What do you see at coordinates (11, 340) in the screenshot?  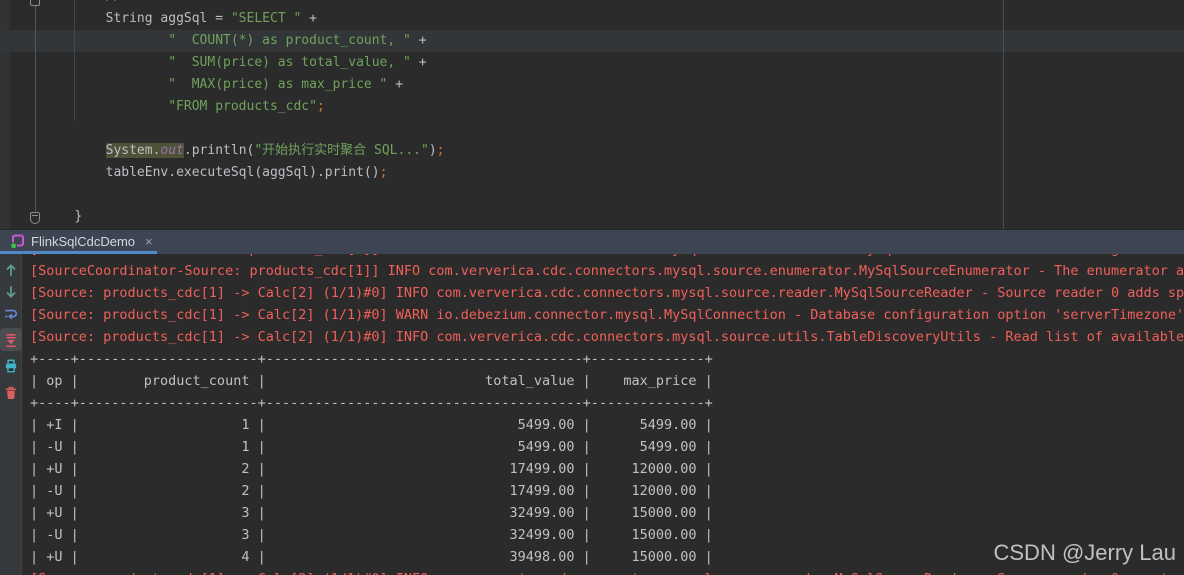 I see `scroll-to-end-icon` at bounding box center [11, 340].